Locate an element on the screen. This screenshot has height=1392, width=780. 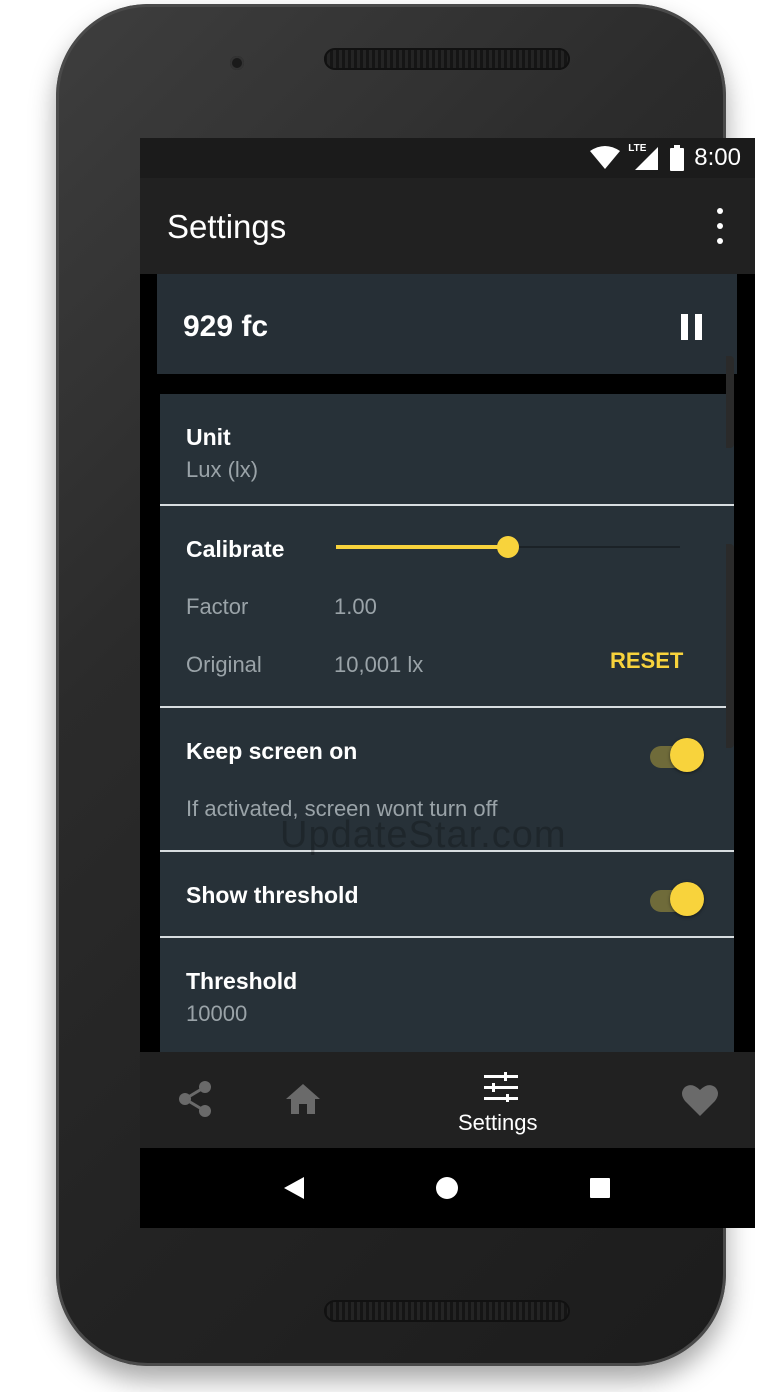
home-circle-icon is located at coordinates (447, 1190).